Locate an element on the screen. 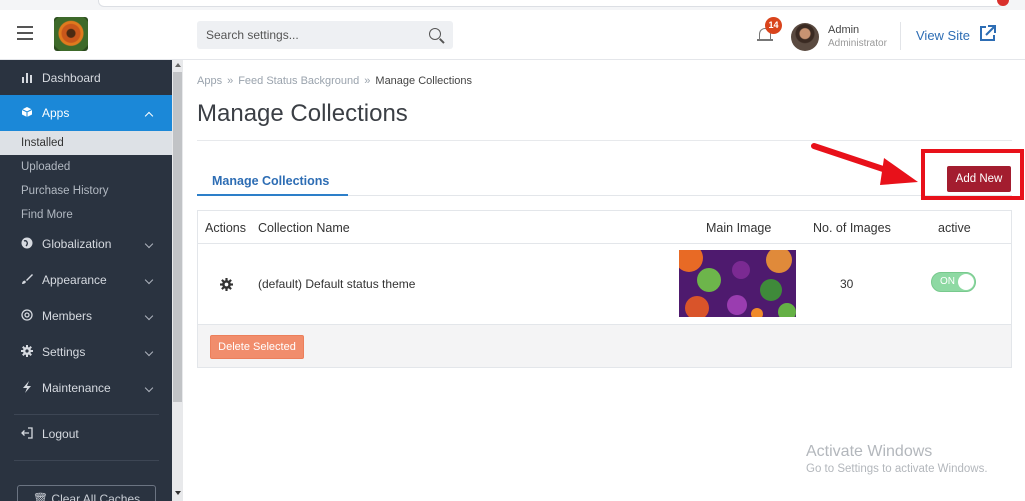  breadcrumb-link-apps: Apps is located at coordinates (209, 81).